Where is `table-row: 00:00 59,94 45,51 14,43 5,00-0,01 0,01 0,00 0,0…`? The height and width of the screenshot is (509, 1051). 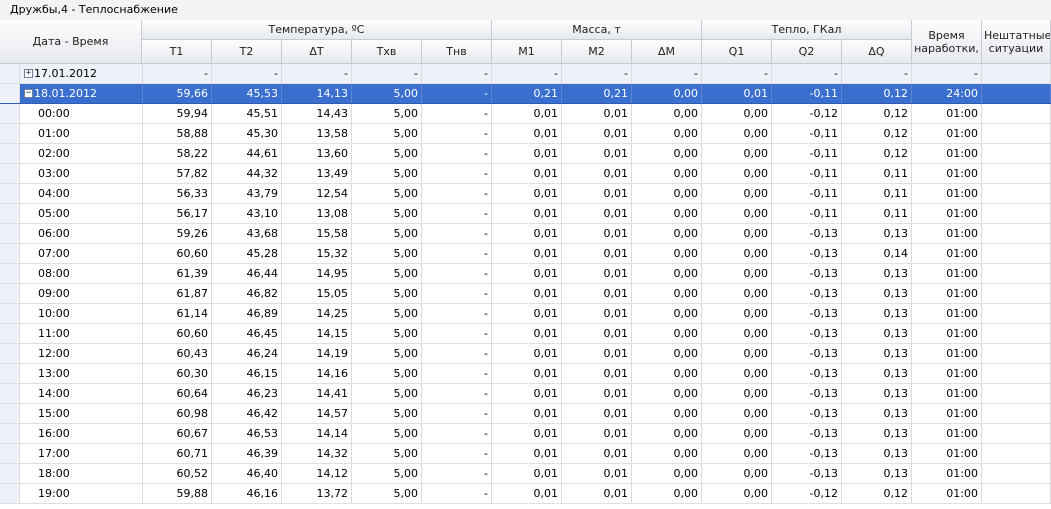
table-row: 00:00 59,94 45,51 14,43 5,00-0,01 0,01 0,00 0,0… is located at coordinates (525, 114).